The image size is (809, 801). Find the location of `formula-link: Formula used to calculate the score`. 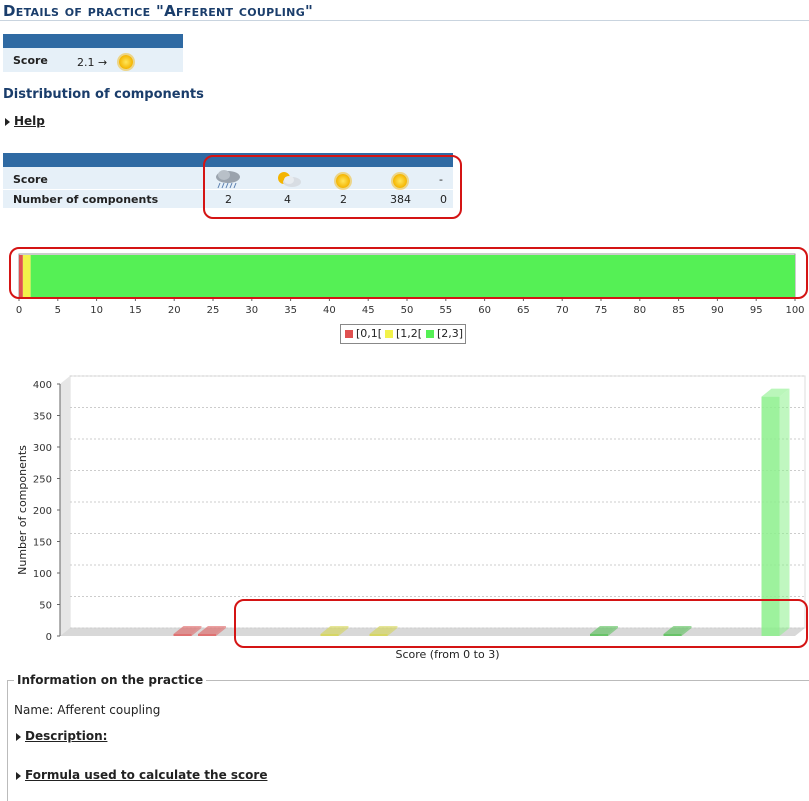

formula-link: Formula used to calculate the score is located at coordinates (141, 775).